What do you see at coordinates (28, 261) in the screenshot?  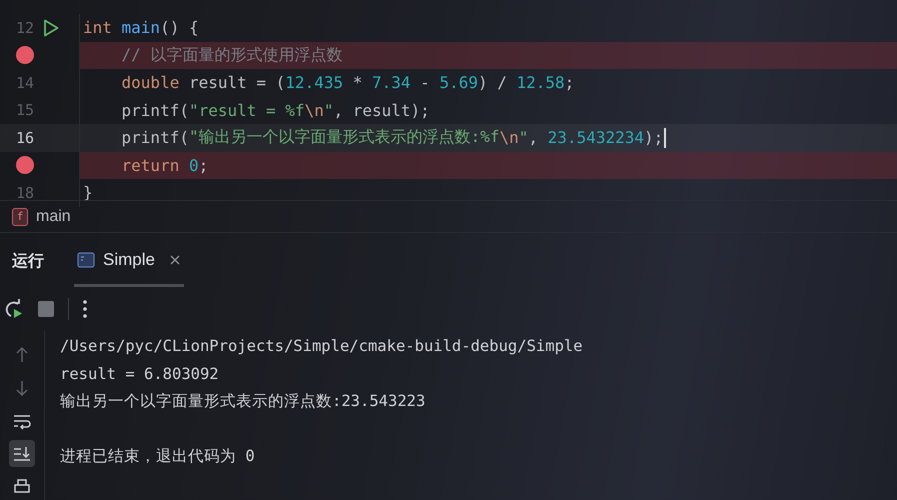 I see `panel-title: 运行` at bounding box center [28, 261].